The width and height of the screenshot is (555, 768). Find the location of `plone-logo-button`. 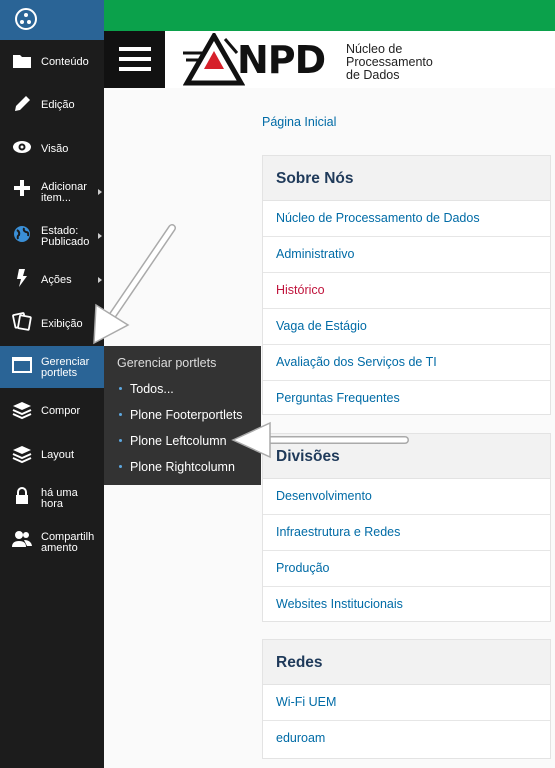

plone-logo-button is located at coordinates (52, 20).